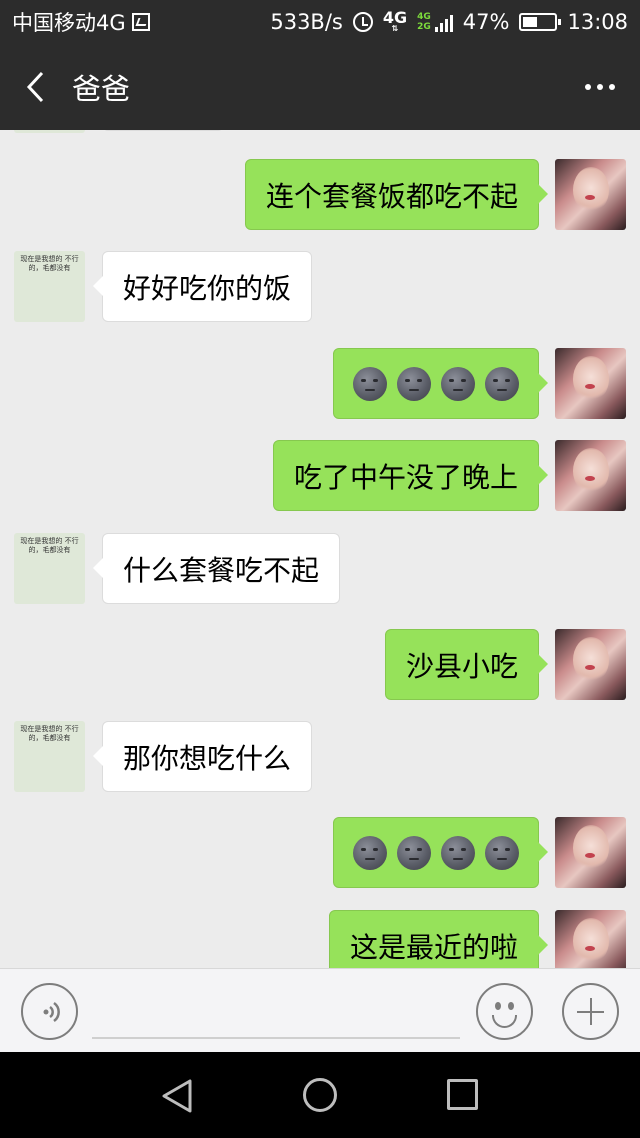 Image resolution: width=640 pixels, height=1138 pixels. What do you see at coordinates (462, 1094) in the screenshot?
I see `nav-recent-apps-icon` at bounding box center [462, 1094].